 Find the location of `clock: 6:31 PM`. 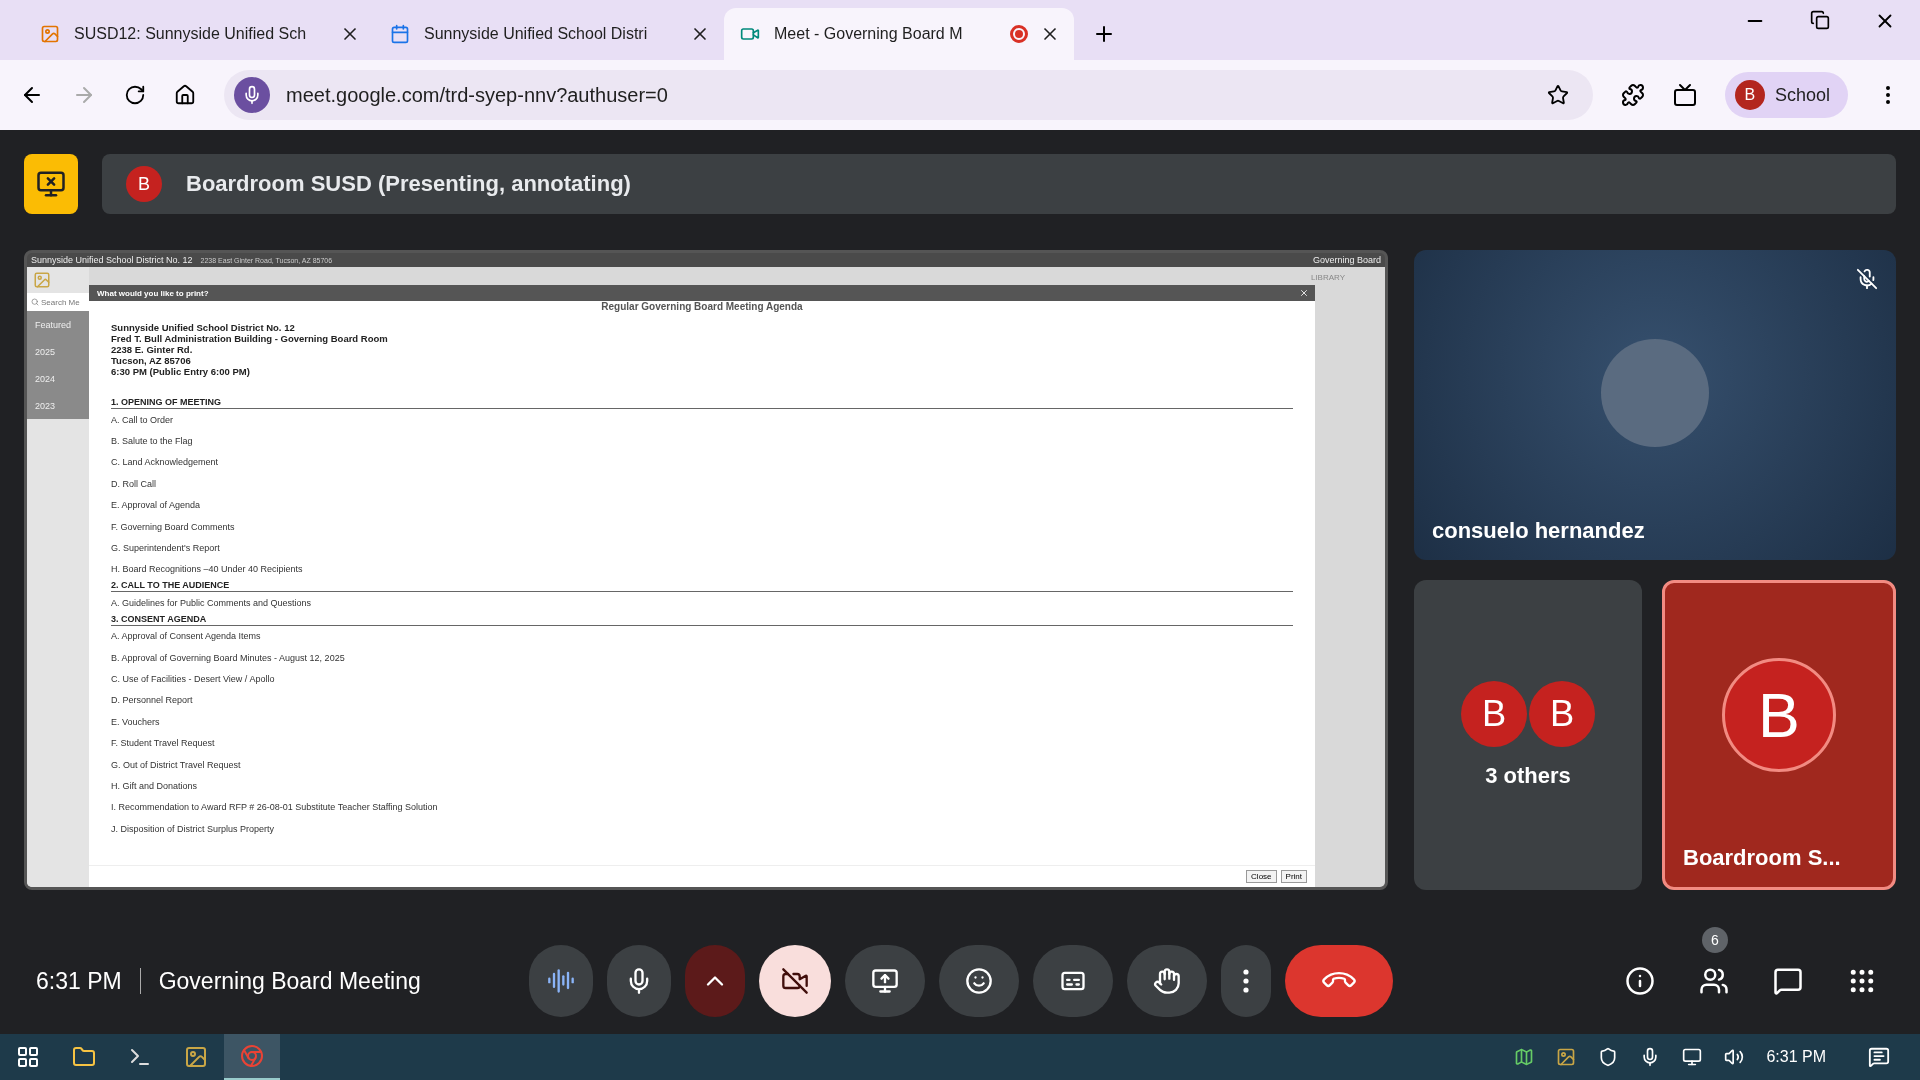

clock: 6:31 PM is located at coordinates (1796, 1057).